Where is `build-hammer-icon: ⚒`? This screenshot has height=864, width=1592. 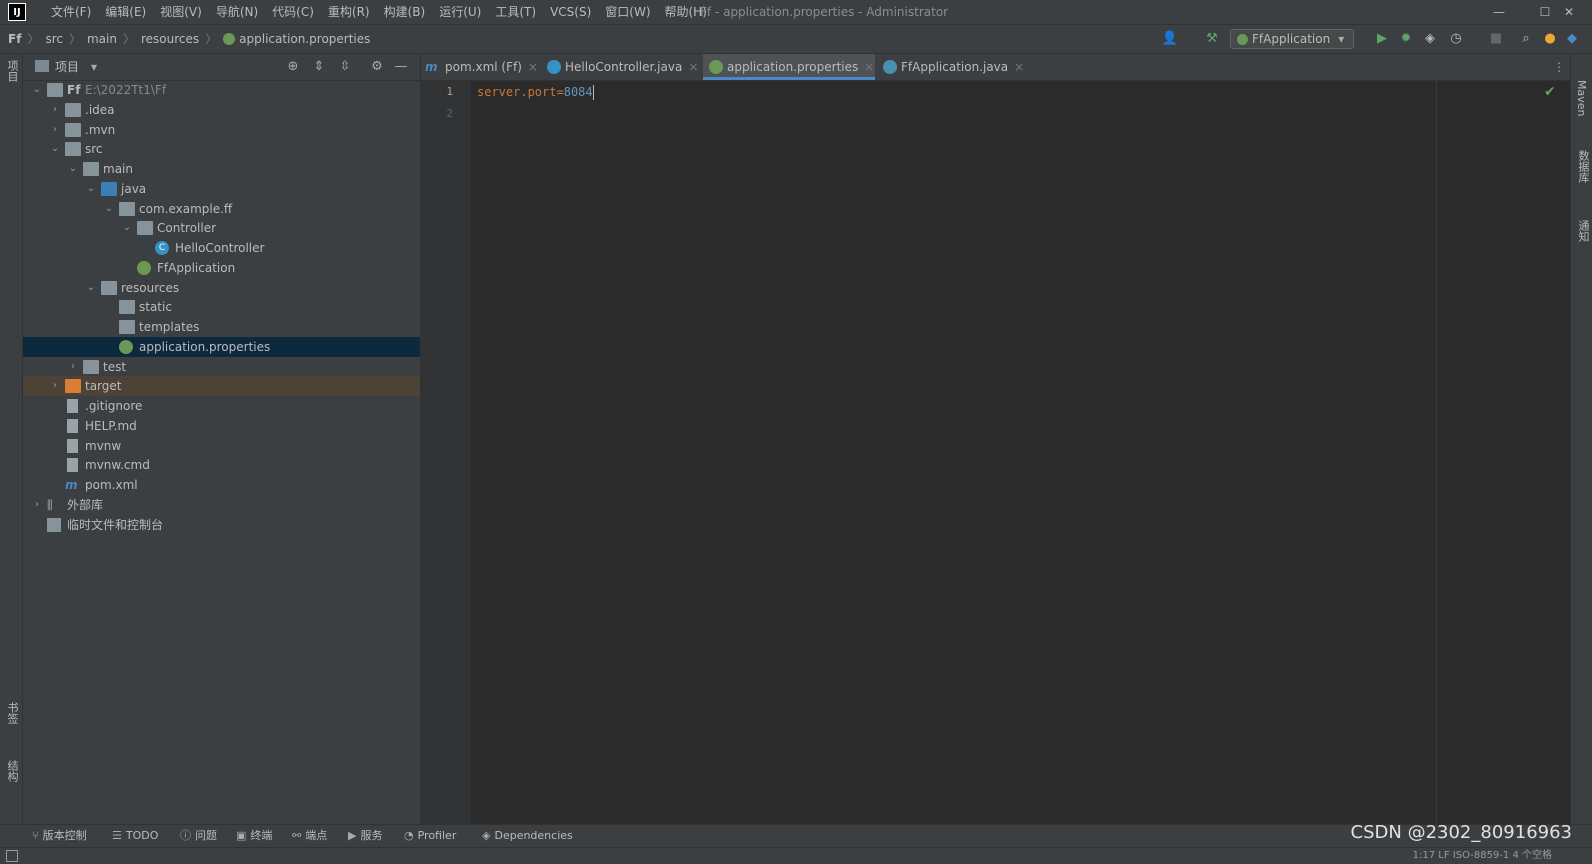 build-hammer-icon: ⚒ is located at coordinates (1212, 39).